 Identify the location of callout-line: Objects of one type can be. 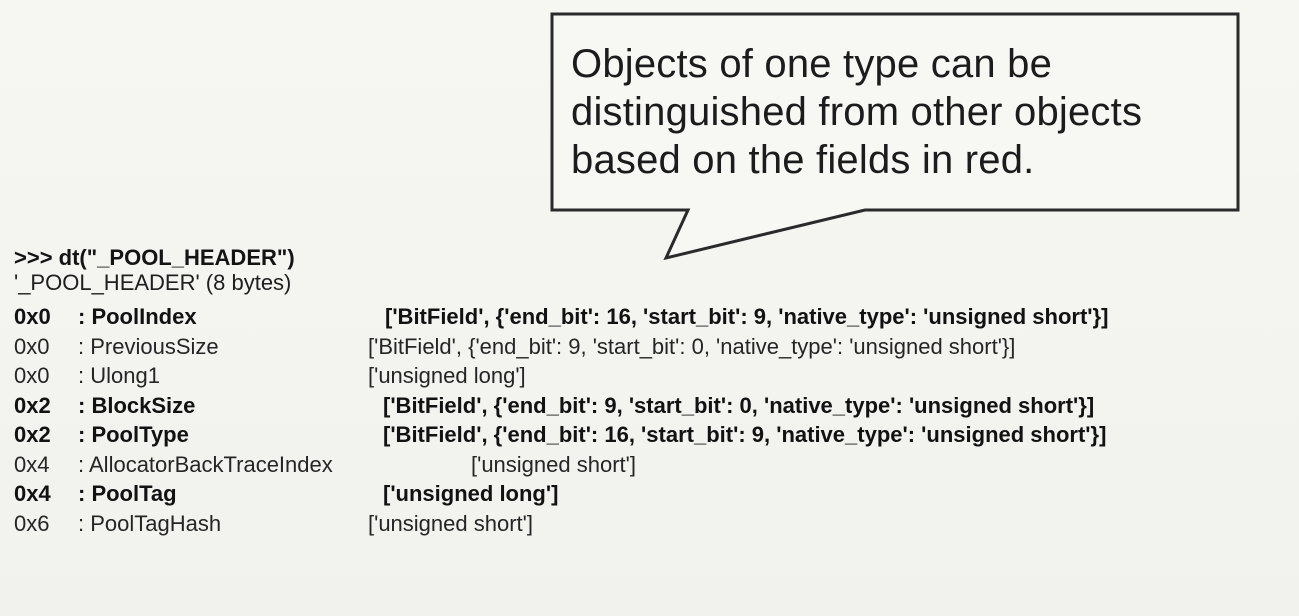
(812, 64).